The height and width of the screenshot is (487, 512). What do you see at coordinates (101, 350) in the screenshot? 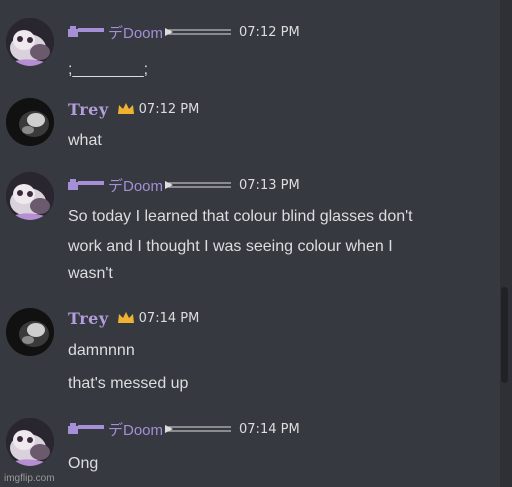
I see `message-line: damnnnn` at bounding box center [101, 350].